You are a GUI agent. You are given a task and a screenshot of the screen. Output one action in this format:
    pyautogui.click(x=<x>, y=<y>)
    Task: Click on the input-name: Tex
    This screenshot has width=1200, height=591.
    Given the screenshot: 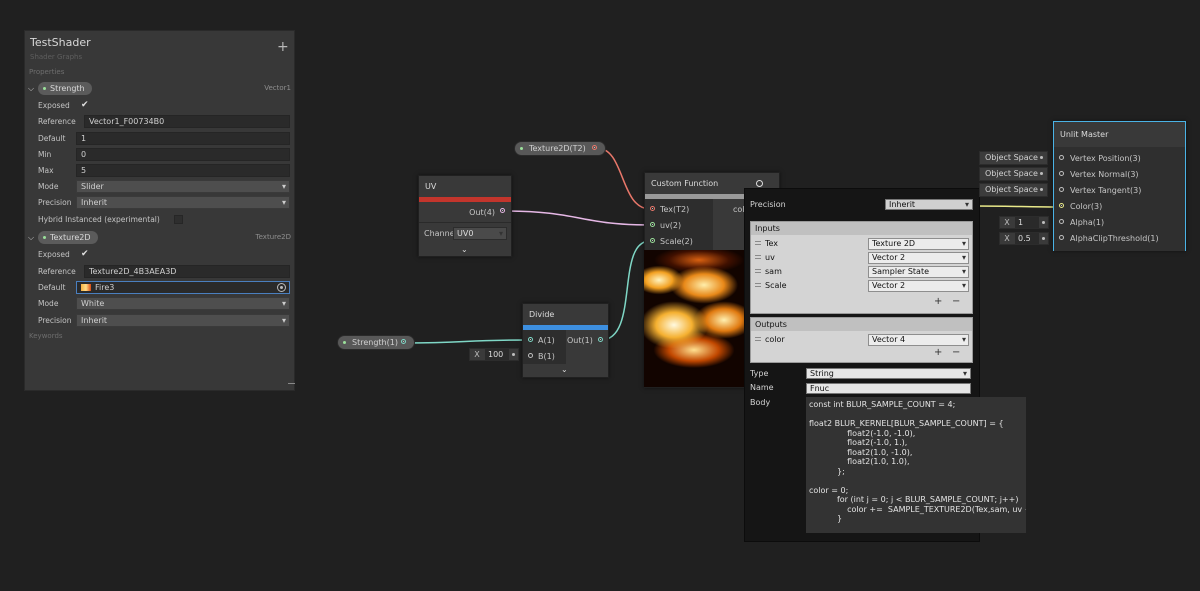 What is the action you would take?
    pyautogui.click(x=772, y=243)
    